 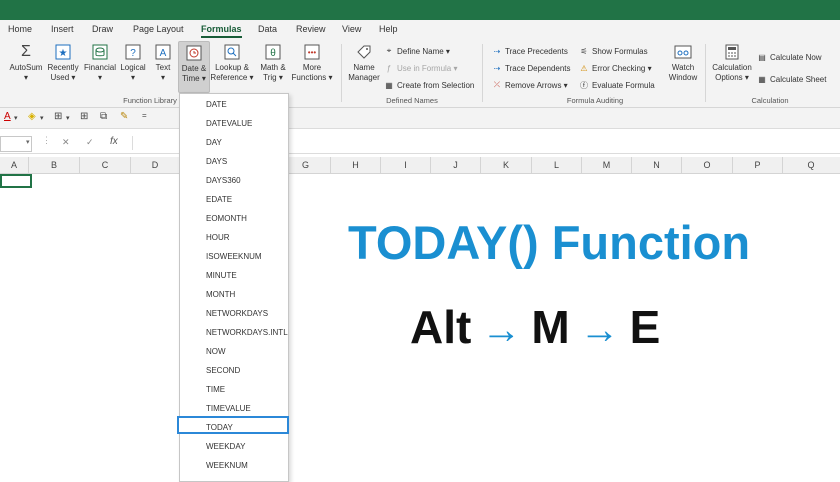 I want to click on menu-item-networkdays: NETWORKDAYS, so click(x=237, y=313).